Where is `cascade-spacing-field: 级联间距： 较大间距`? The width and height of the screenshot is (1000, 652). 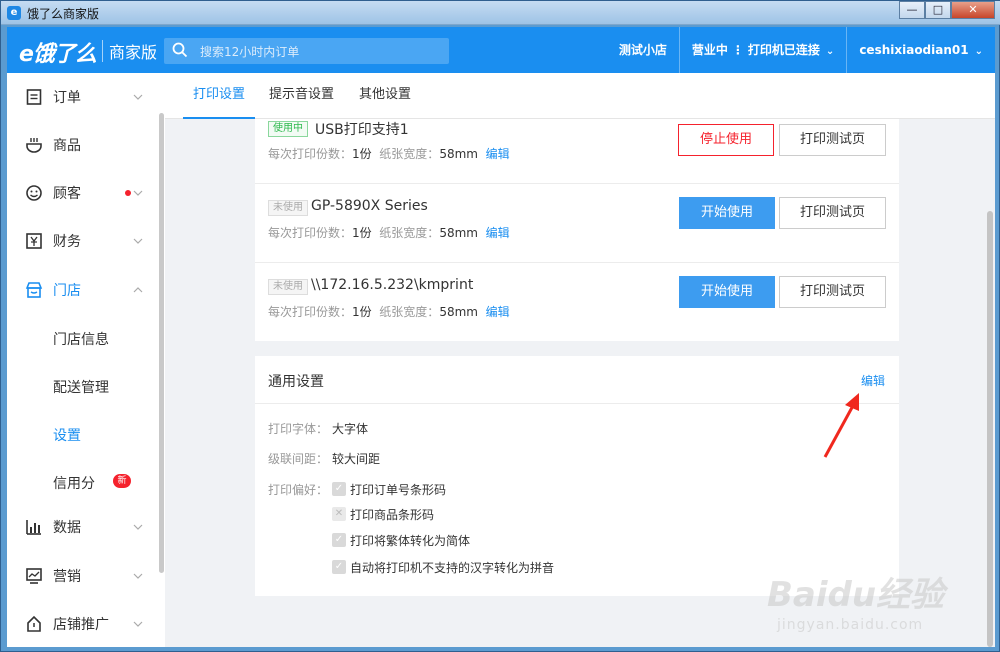
cascade-spacing-field: 级联间距： 较大间距 is located at coordinates (324, 458).